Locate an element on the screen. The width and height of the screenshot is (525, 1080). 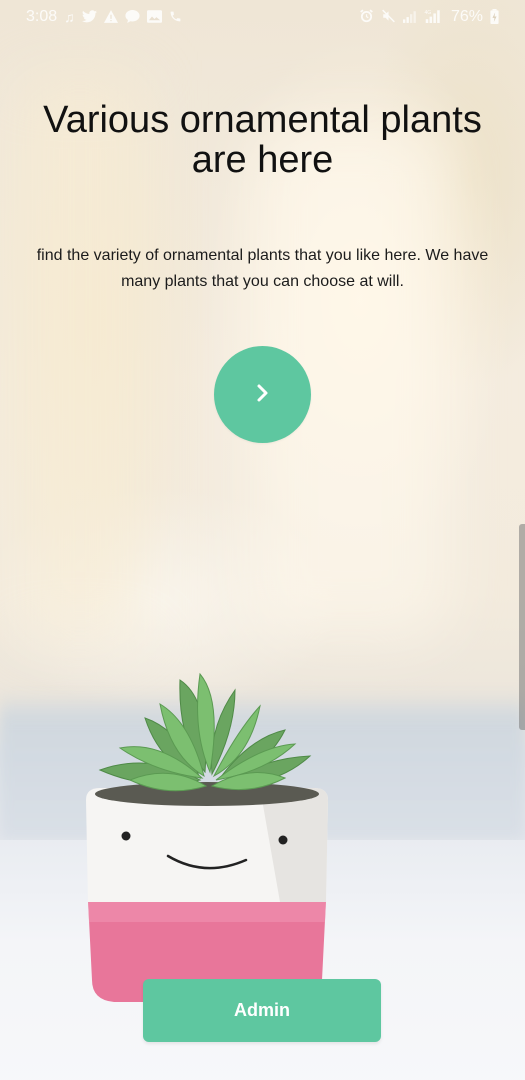
edge-panel-handle is located at coordinates (522, 627).